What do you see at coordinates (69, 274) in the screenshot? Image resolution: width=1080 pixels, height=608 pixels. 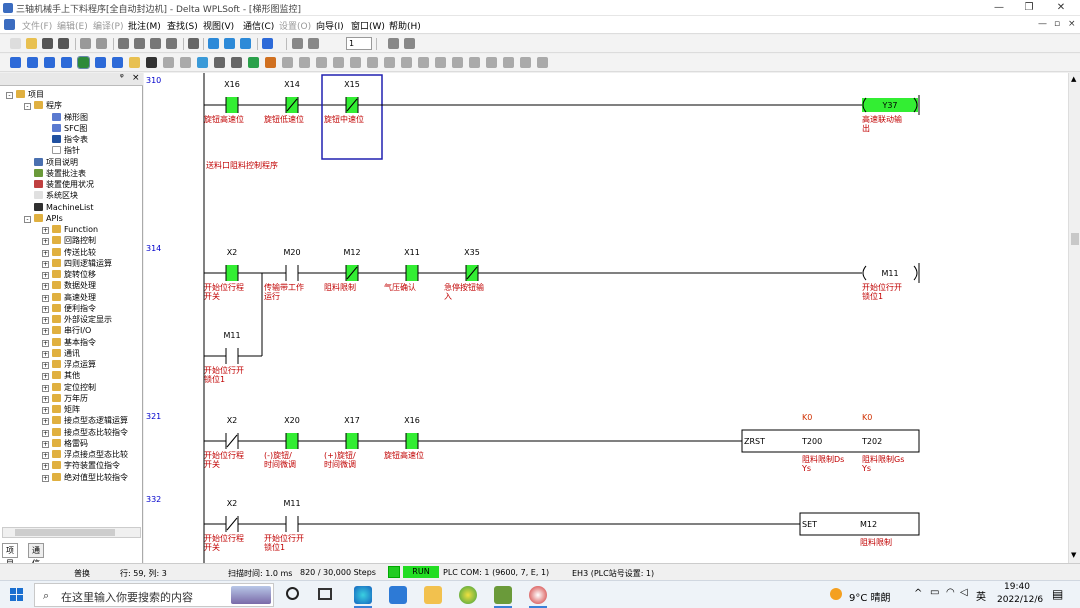 I see `tree-item: + 旋转位移` at bounding box center [69, 274].